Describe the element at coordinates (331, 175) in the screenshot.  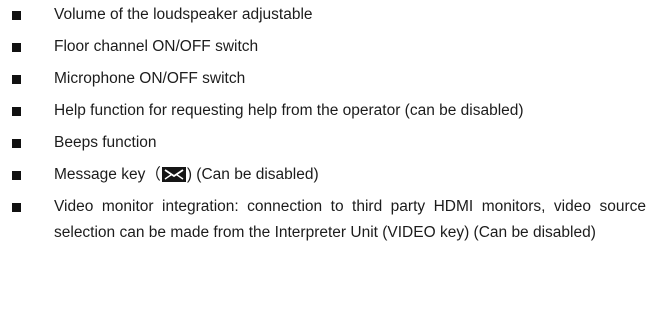
I see `list-item-message-key: Message key（ ) (Can be disabled)` at that location.